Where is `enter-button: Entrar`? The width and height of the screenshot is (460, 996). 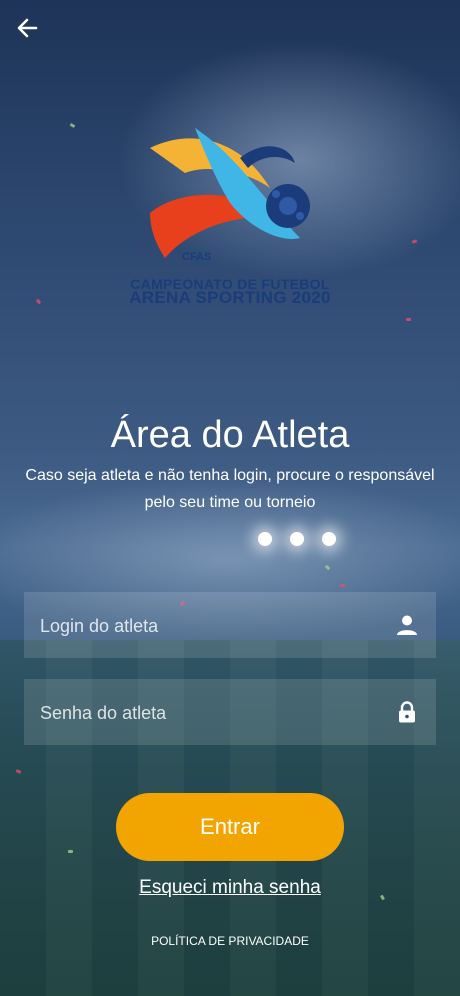
enter-button: Entrar is located at coordinates (230, 827).